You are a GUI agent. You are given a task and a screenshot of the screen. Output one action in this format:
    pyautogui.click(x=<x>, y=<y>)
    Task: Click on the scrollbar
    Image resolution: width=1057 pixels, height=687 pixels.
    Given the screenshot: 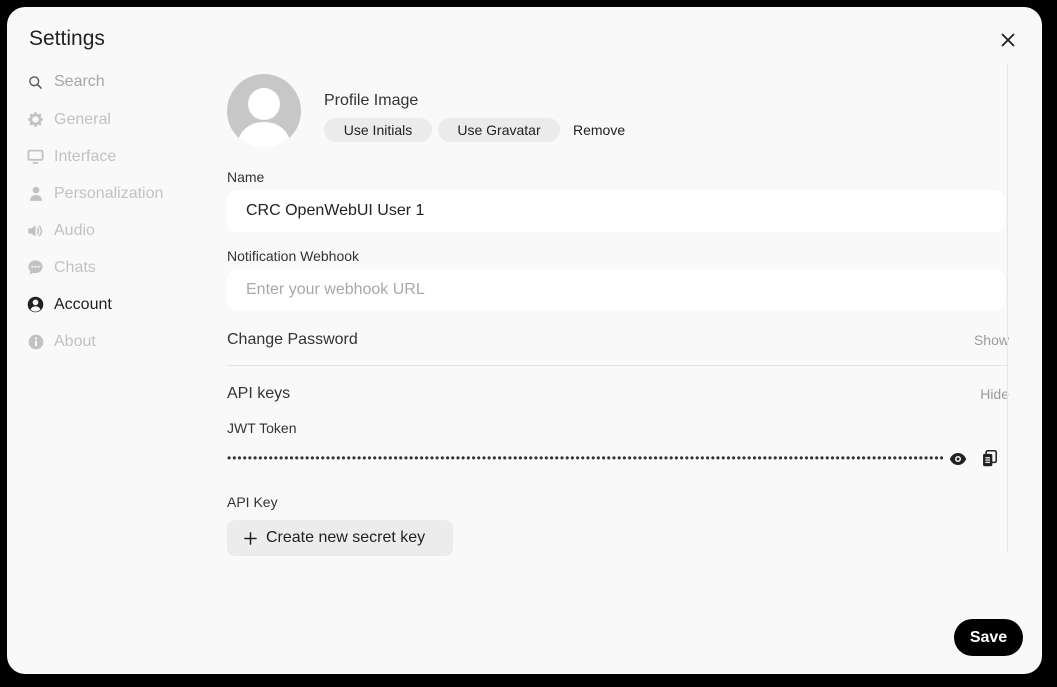 What is the action you would take?
    pyautogui.click(x=1007, y=308)
    